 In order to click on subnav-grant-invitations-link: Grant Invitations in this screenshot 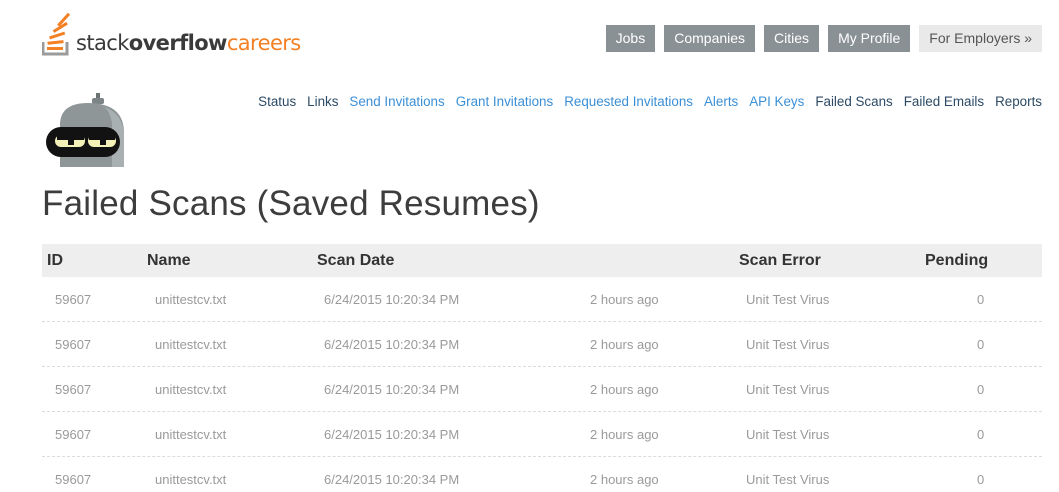, I will do `click(505, 101)`.